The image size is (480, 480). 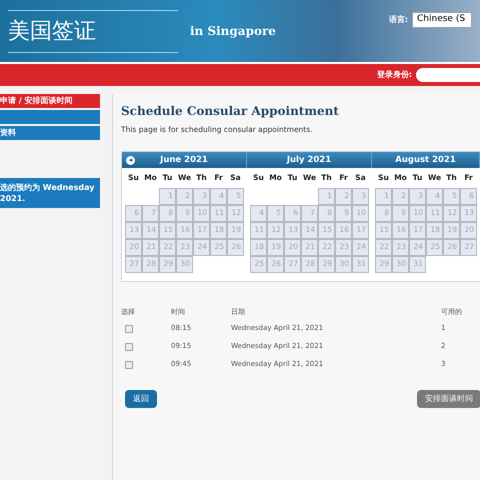 I want to click on language-select: Chinese (S, so click(x=442, y=20).